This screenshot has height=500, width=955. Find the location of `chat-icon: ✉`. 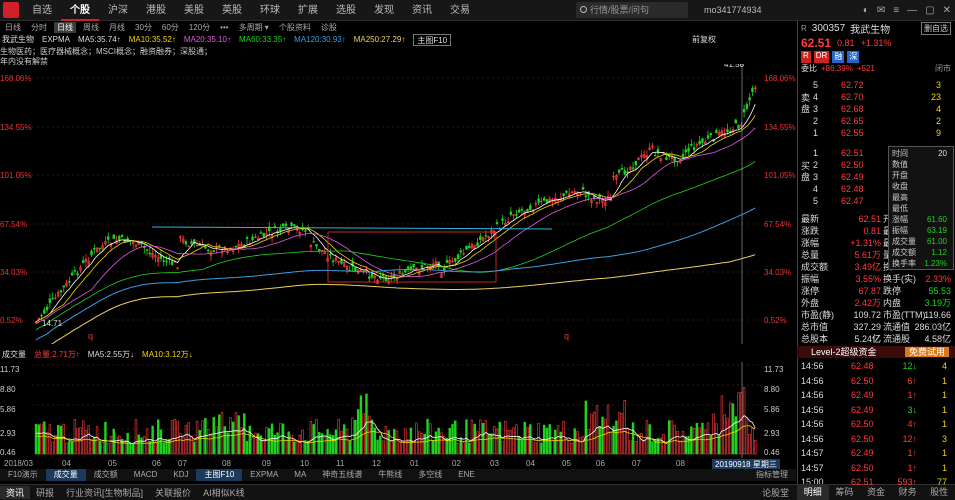

chat-icon: ✉ is located at coordinates (881, 10).